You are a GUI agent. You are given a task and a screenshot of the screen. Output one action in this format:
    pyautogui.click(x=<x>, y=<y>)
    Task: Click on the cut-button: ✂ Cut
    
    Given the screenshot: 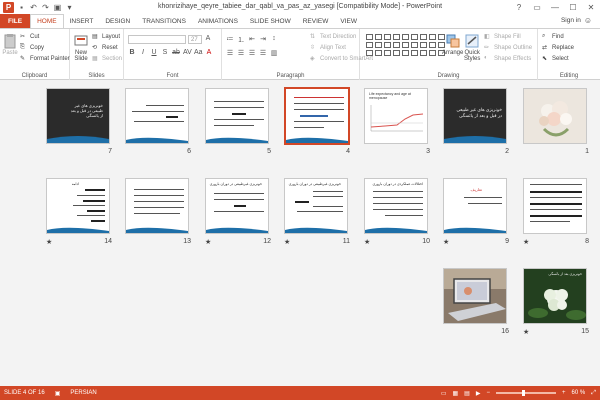 What is the action you would take?
    pyautogui.click(x=29, y=37)
    